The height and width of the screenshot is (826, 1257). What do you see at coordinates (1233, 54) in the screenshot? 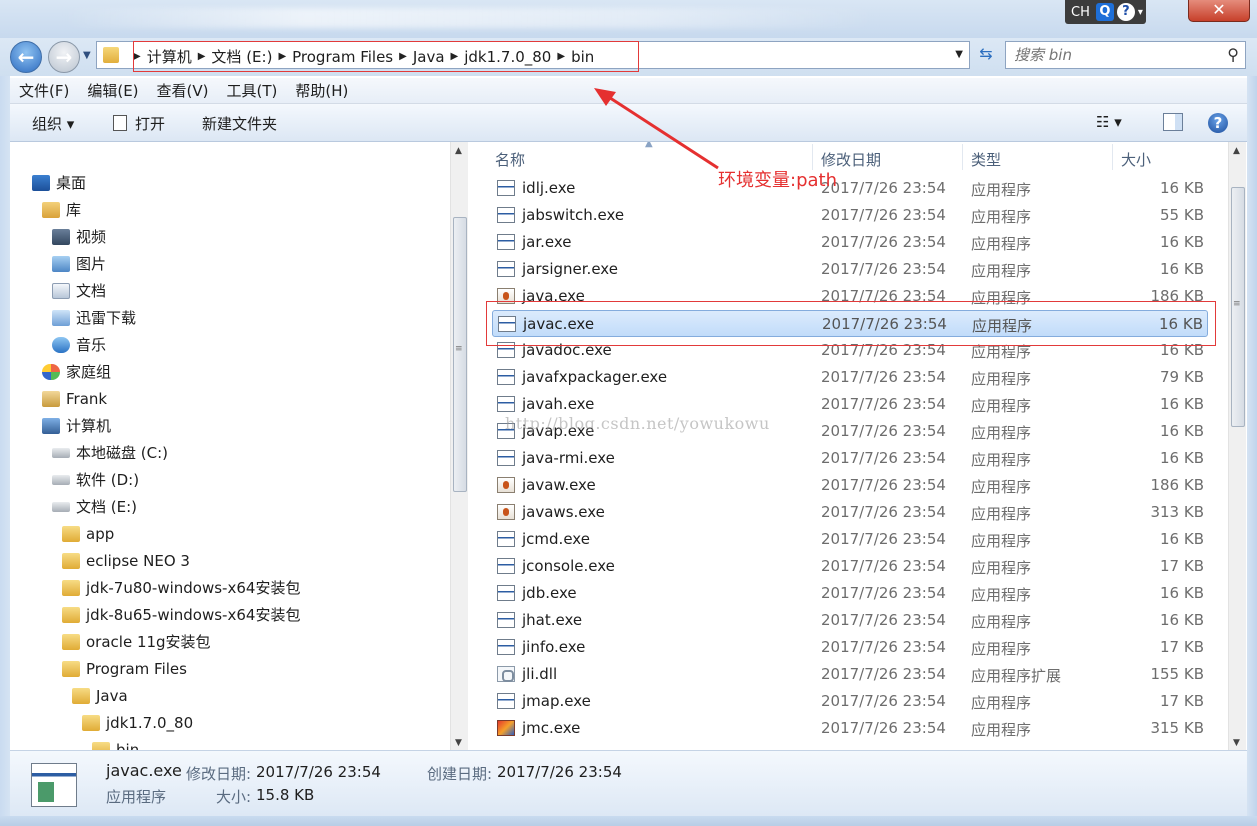
I see `search-icon: ⚲` at bounding box center [1233, 54].